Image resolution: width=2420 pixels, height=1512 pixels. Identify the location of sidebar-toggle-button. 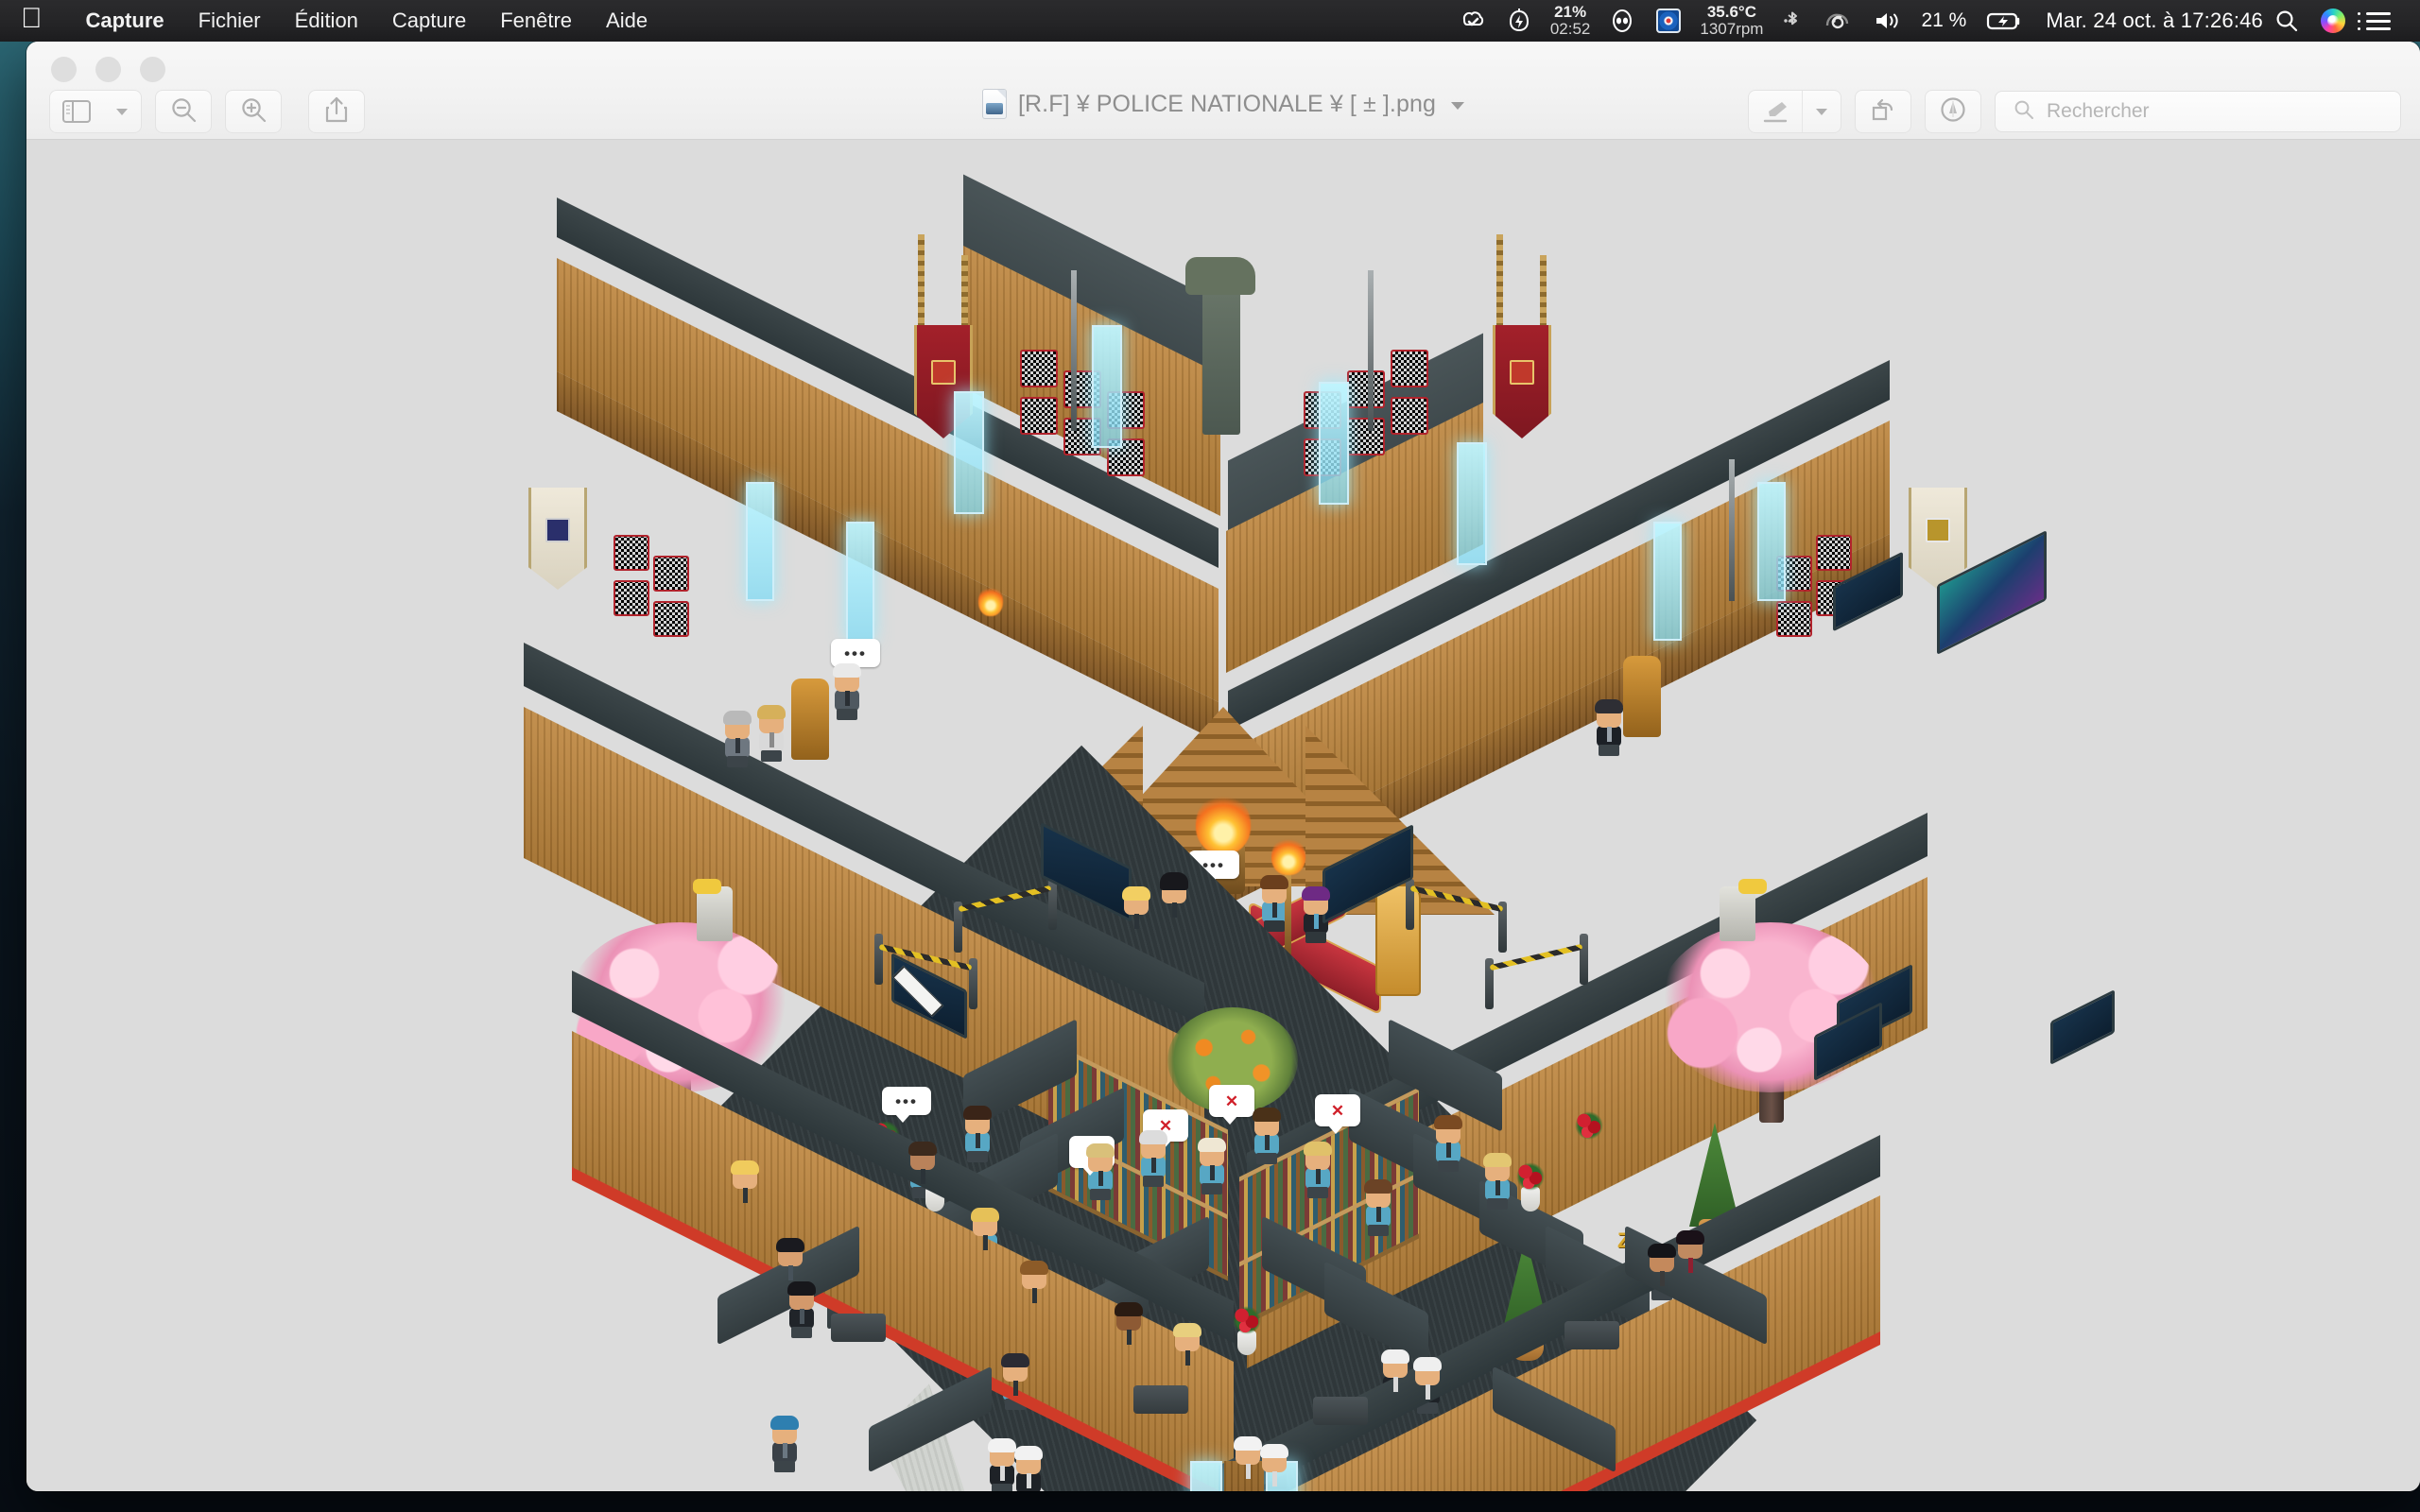
(95, 111).